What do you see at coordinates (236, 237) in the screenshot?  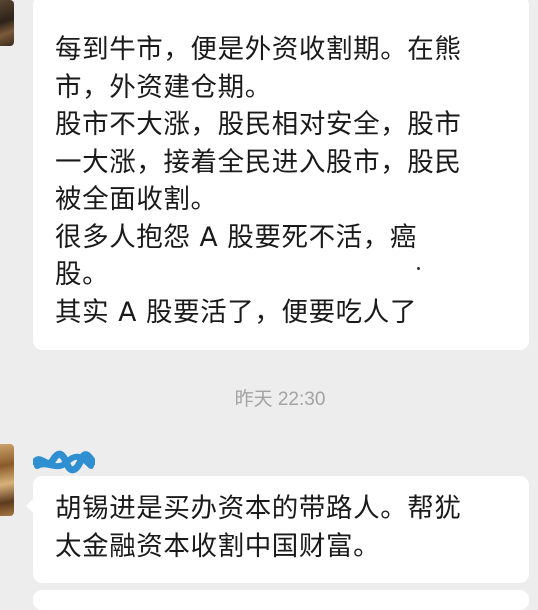 I see `message-line: 很多人抱怨 A 股要死不活，癌` at bounding box center [236, 237].